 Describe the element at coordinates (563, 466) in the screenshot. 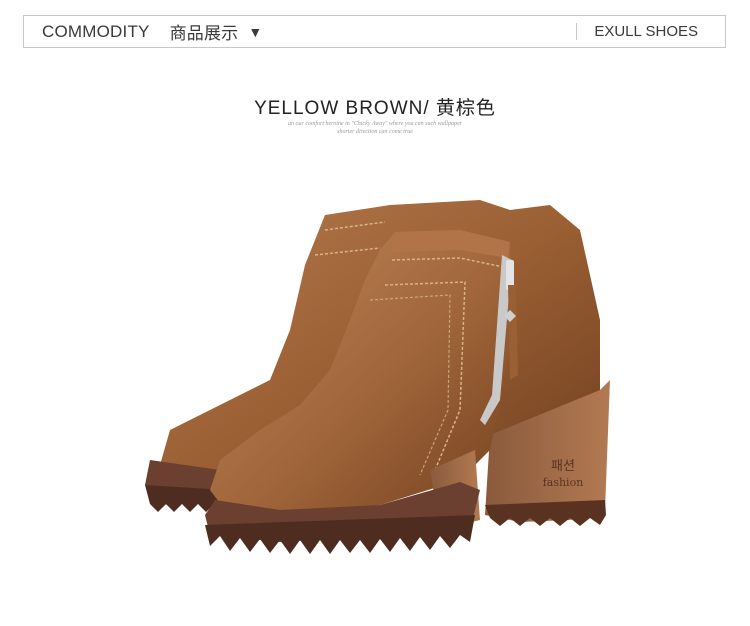

I see `sole-emboss-korean: 패션` at that location.